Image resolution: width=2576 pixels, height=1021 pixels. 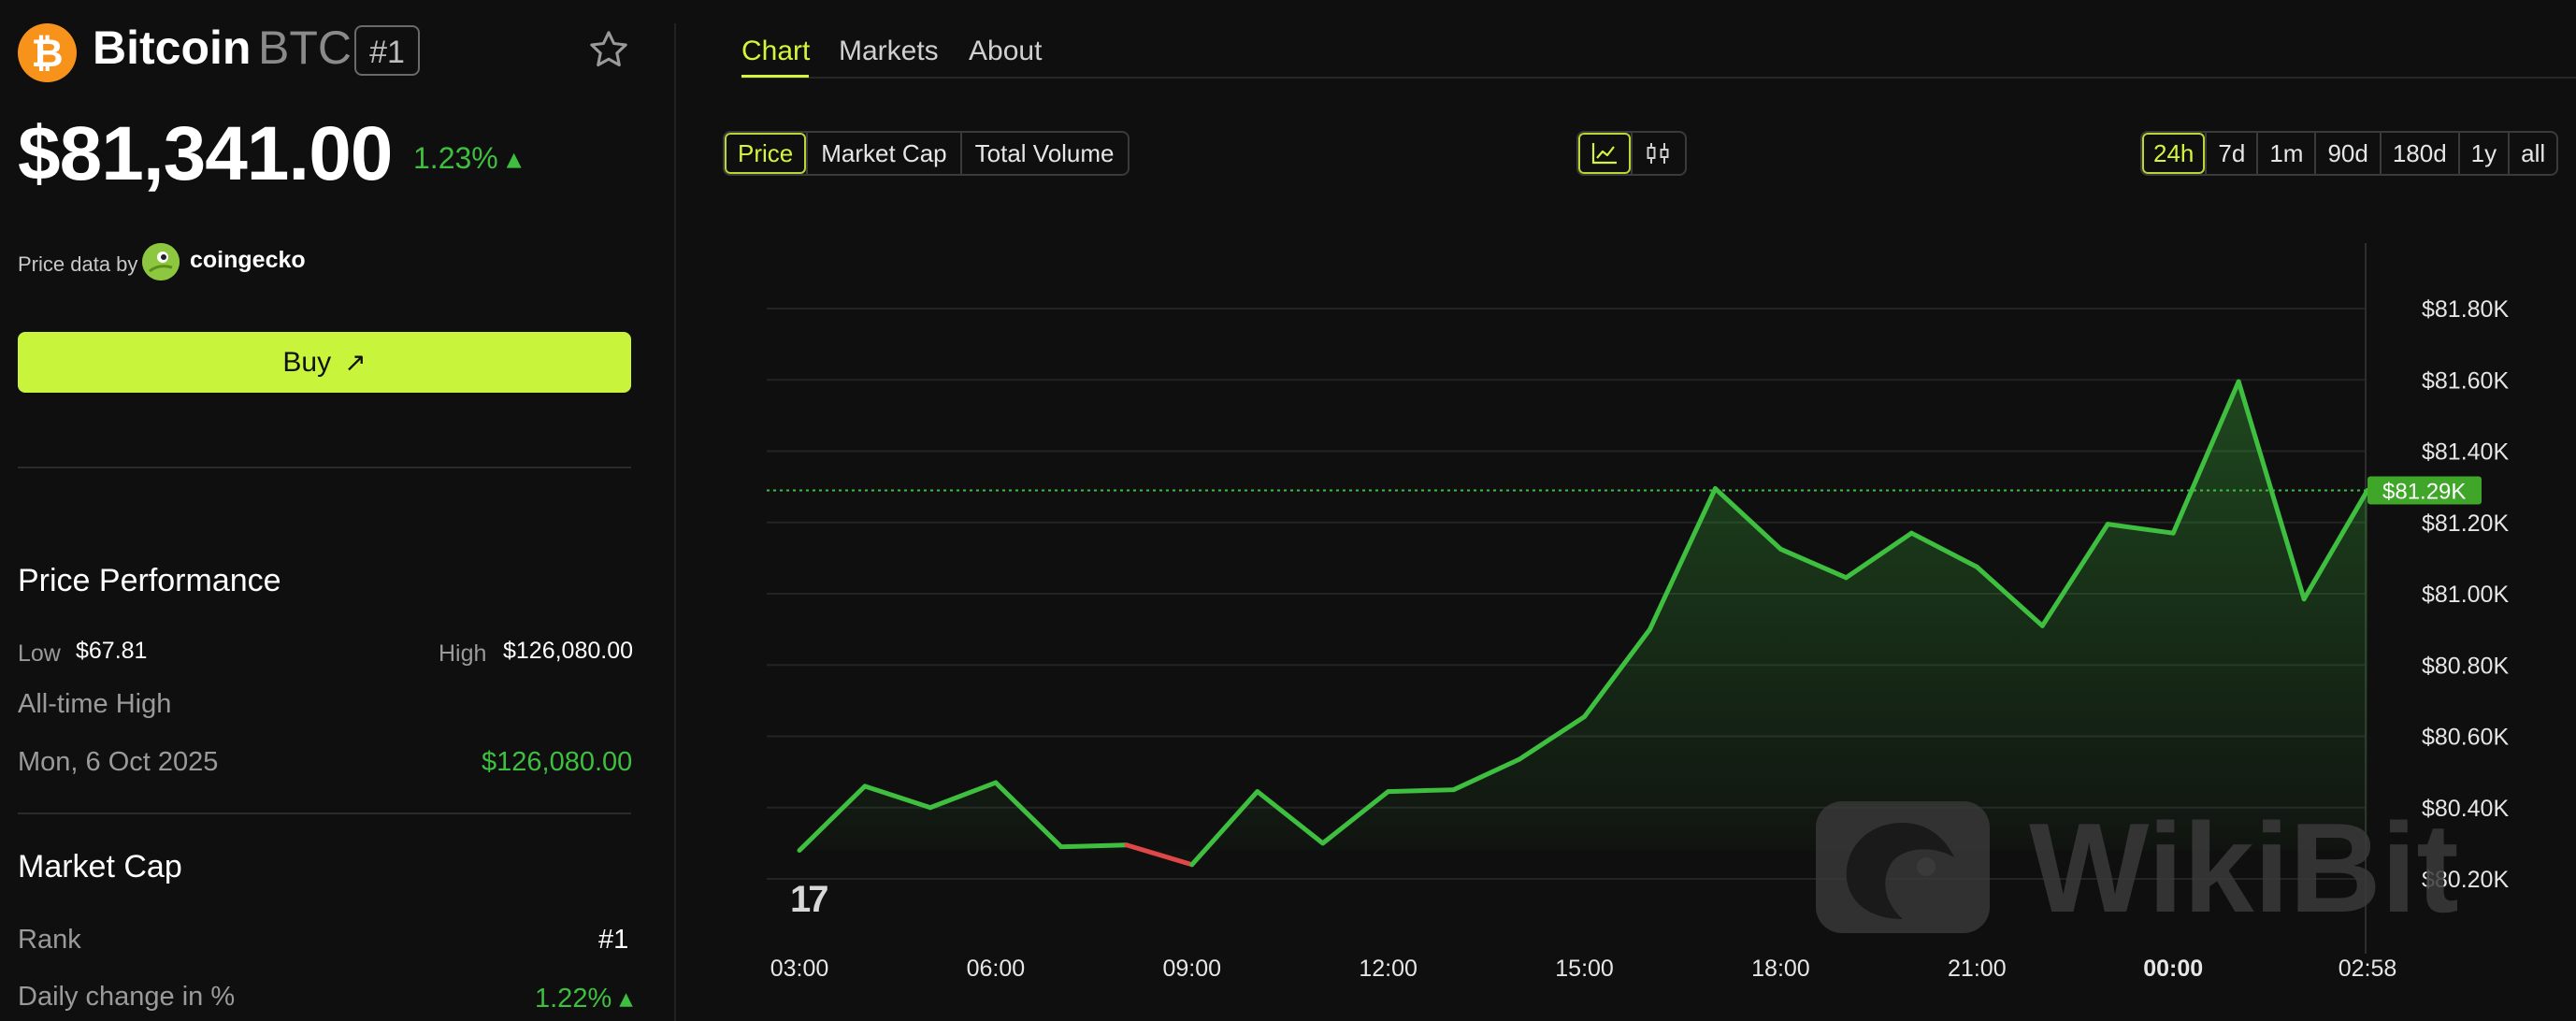 What do you see at coordinates (776, 52) in the screenshot?
I see `tab-chart: Chart` at bounding box center [776, 52].